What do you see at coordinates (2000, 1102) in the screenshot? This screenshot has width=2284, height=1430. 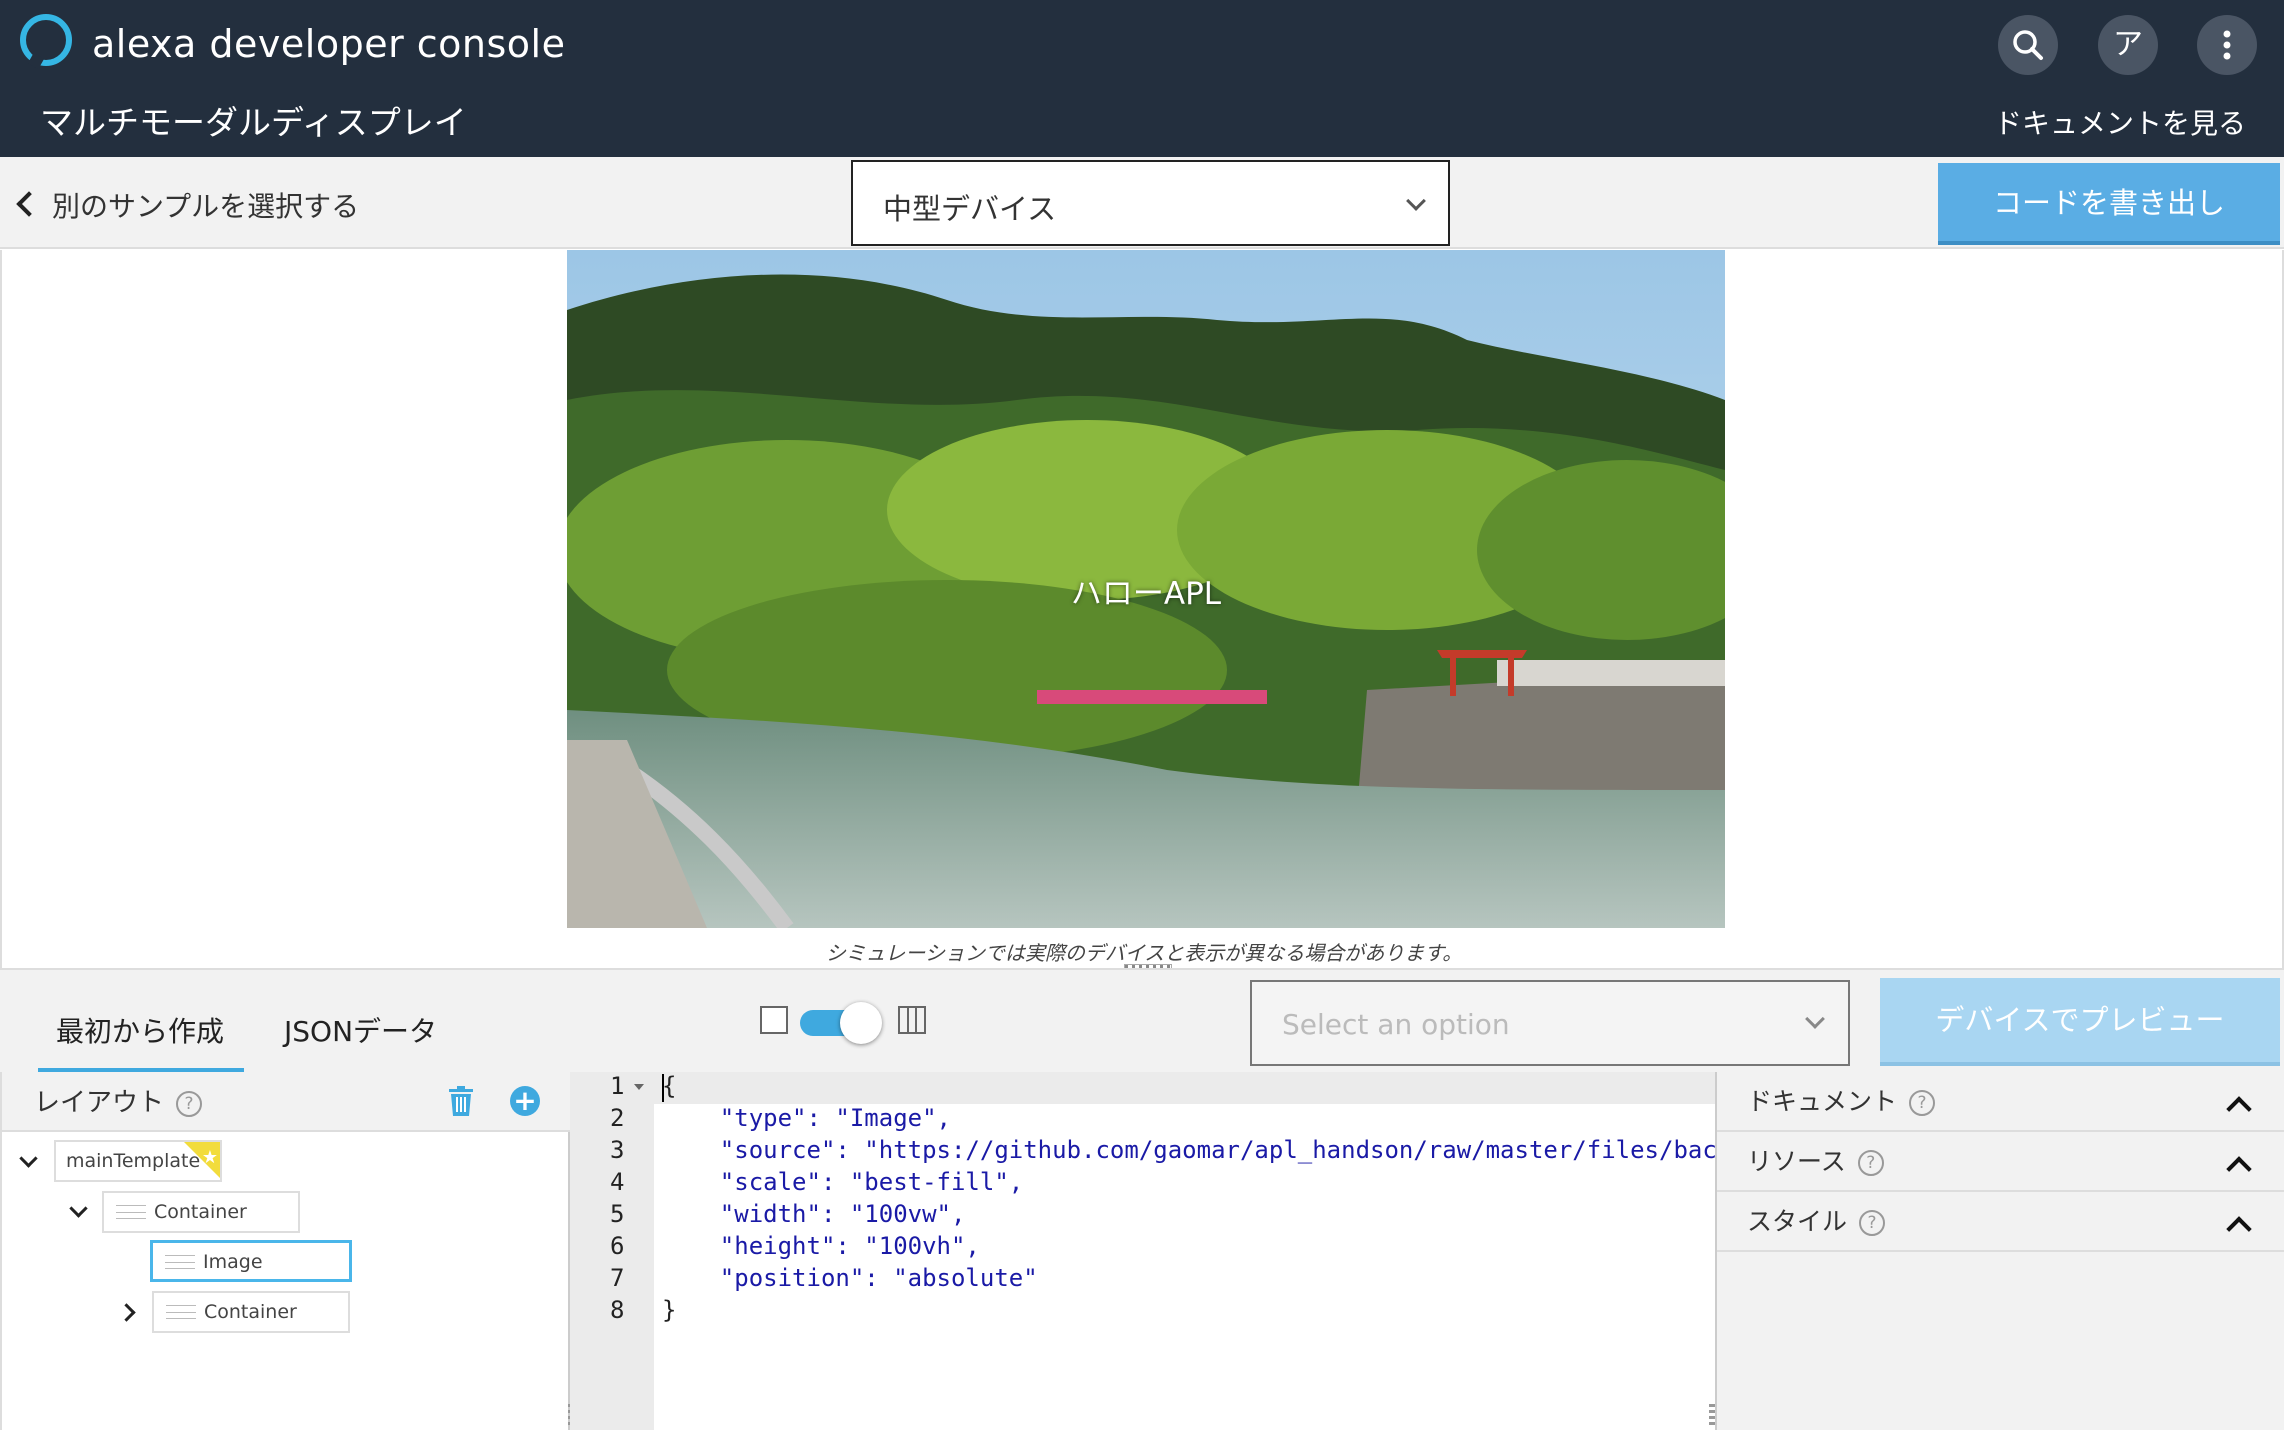 I see `accordion-documents: ドキュメント?` at bounding box center [2000, 1102].